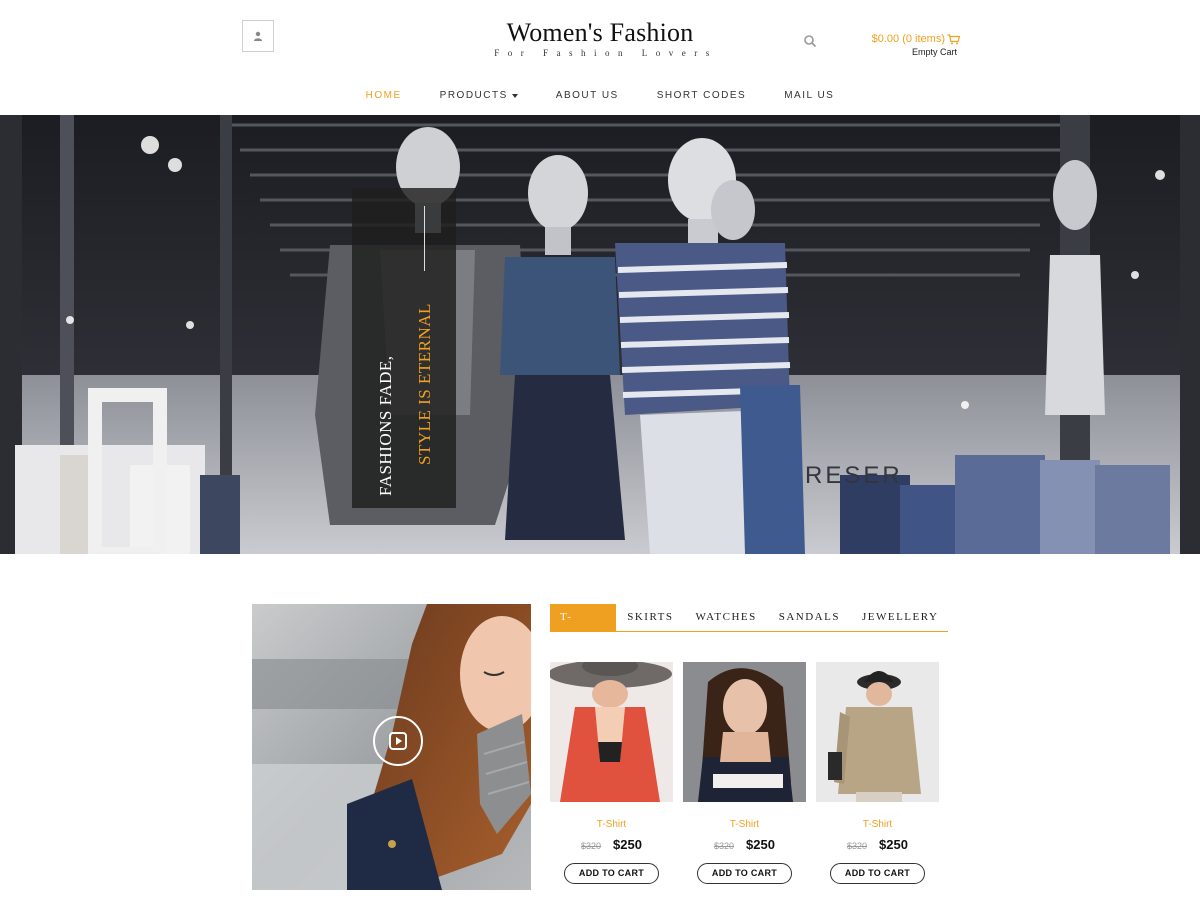 The width and height of the screenshot is (1200, 900). Describe the element at coordinates (600, 32) in the screenshot. I see `logo-title: Women's Fashion` at that location.